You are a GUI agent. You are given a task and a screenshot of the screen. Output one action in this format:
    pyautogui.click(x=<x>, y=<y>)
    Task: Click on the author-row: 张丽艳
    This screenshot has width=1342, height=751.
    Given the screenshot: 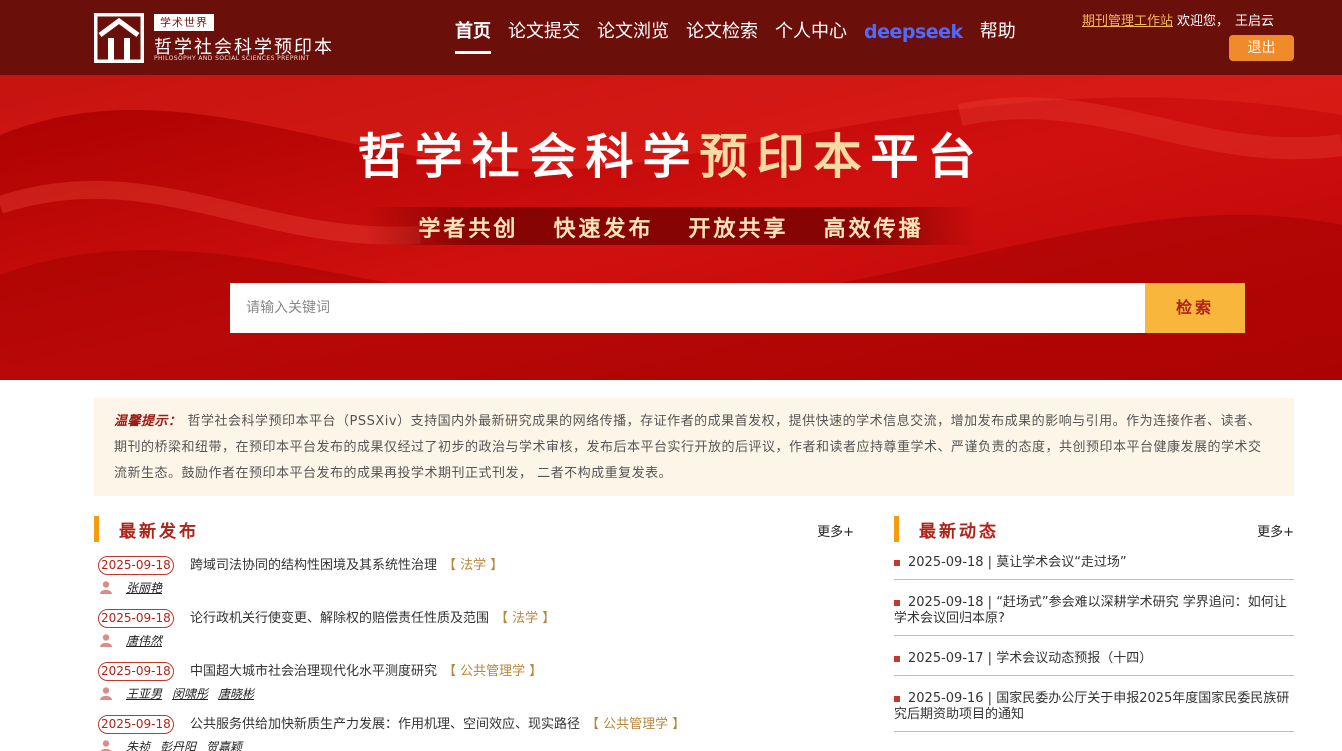 What is the action you would take?
    pyautogui.click(x=136, y=587)
    